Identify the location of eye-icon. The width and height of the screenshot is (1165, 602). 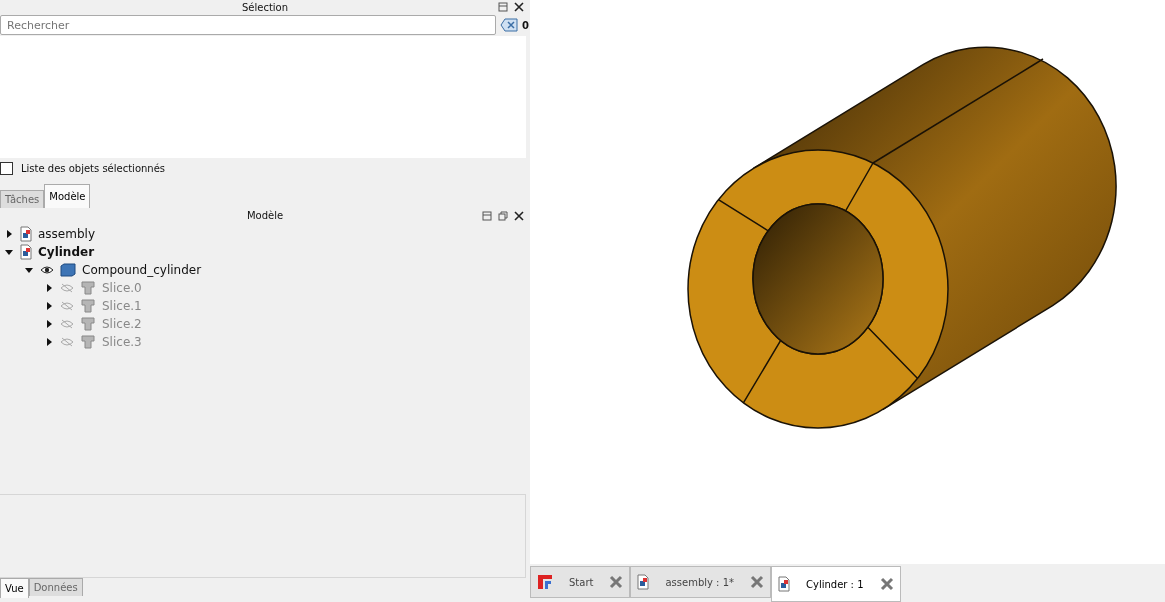
(47, 270).